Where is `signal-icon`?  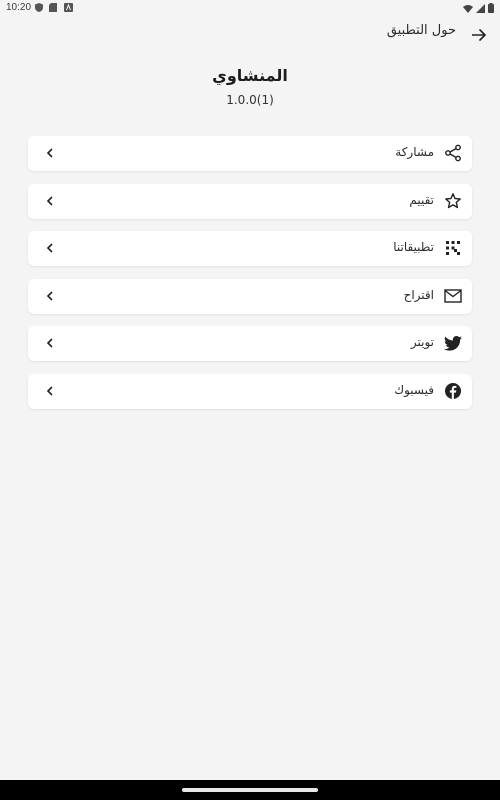 signal-icon is located at coordinates (480, 9).